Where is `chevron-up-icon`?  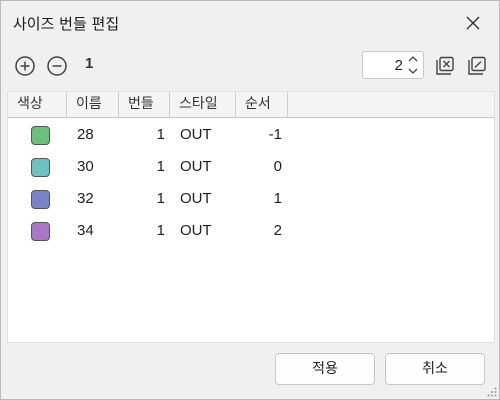 chevron-up-icon is located at coordinates (413, 59).